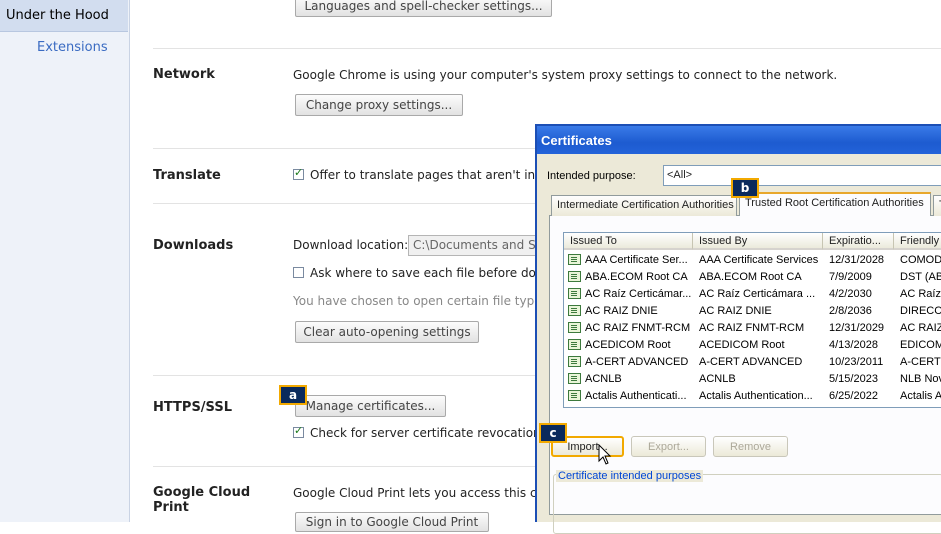 Image resolution: width=941 pixels, height=534 pixels. I want to click on ask-save-location-label: Ask where to save each file before dow, so click(428, 273).